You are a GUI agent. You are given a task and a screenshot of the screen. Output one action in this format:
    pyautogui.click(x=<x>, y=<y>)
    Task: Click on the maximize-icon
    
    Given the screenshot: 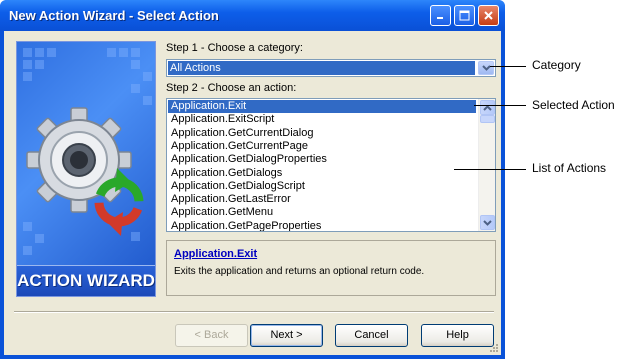 What is the action you would take?
    pyautogui.click(x=464, y=15)
    